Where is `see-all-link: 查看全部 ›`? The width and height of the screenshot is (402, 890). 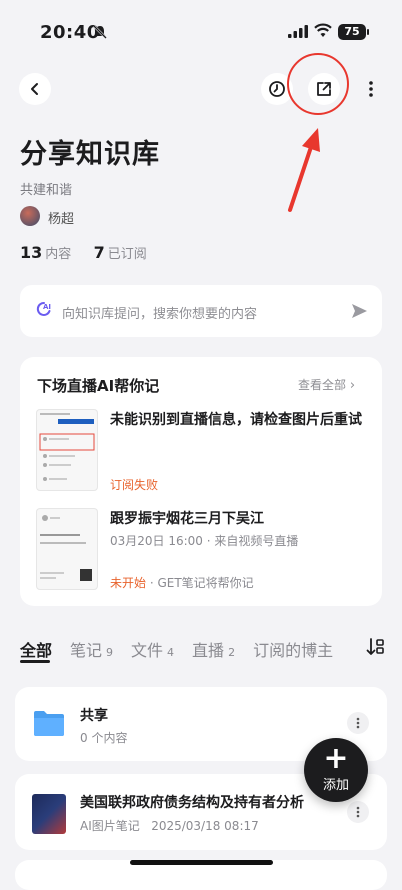 see-all-link: 查看全部 › is located at coordinates (326, 384).